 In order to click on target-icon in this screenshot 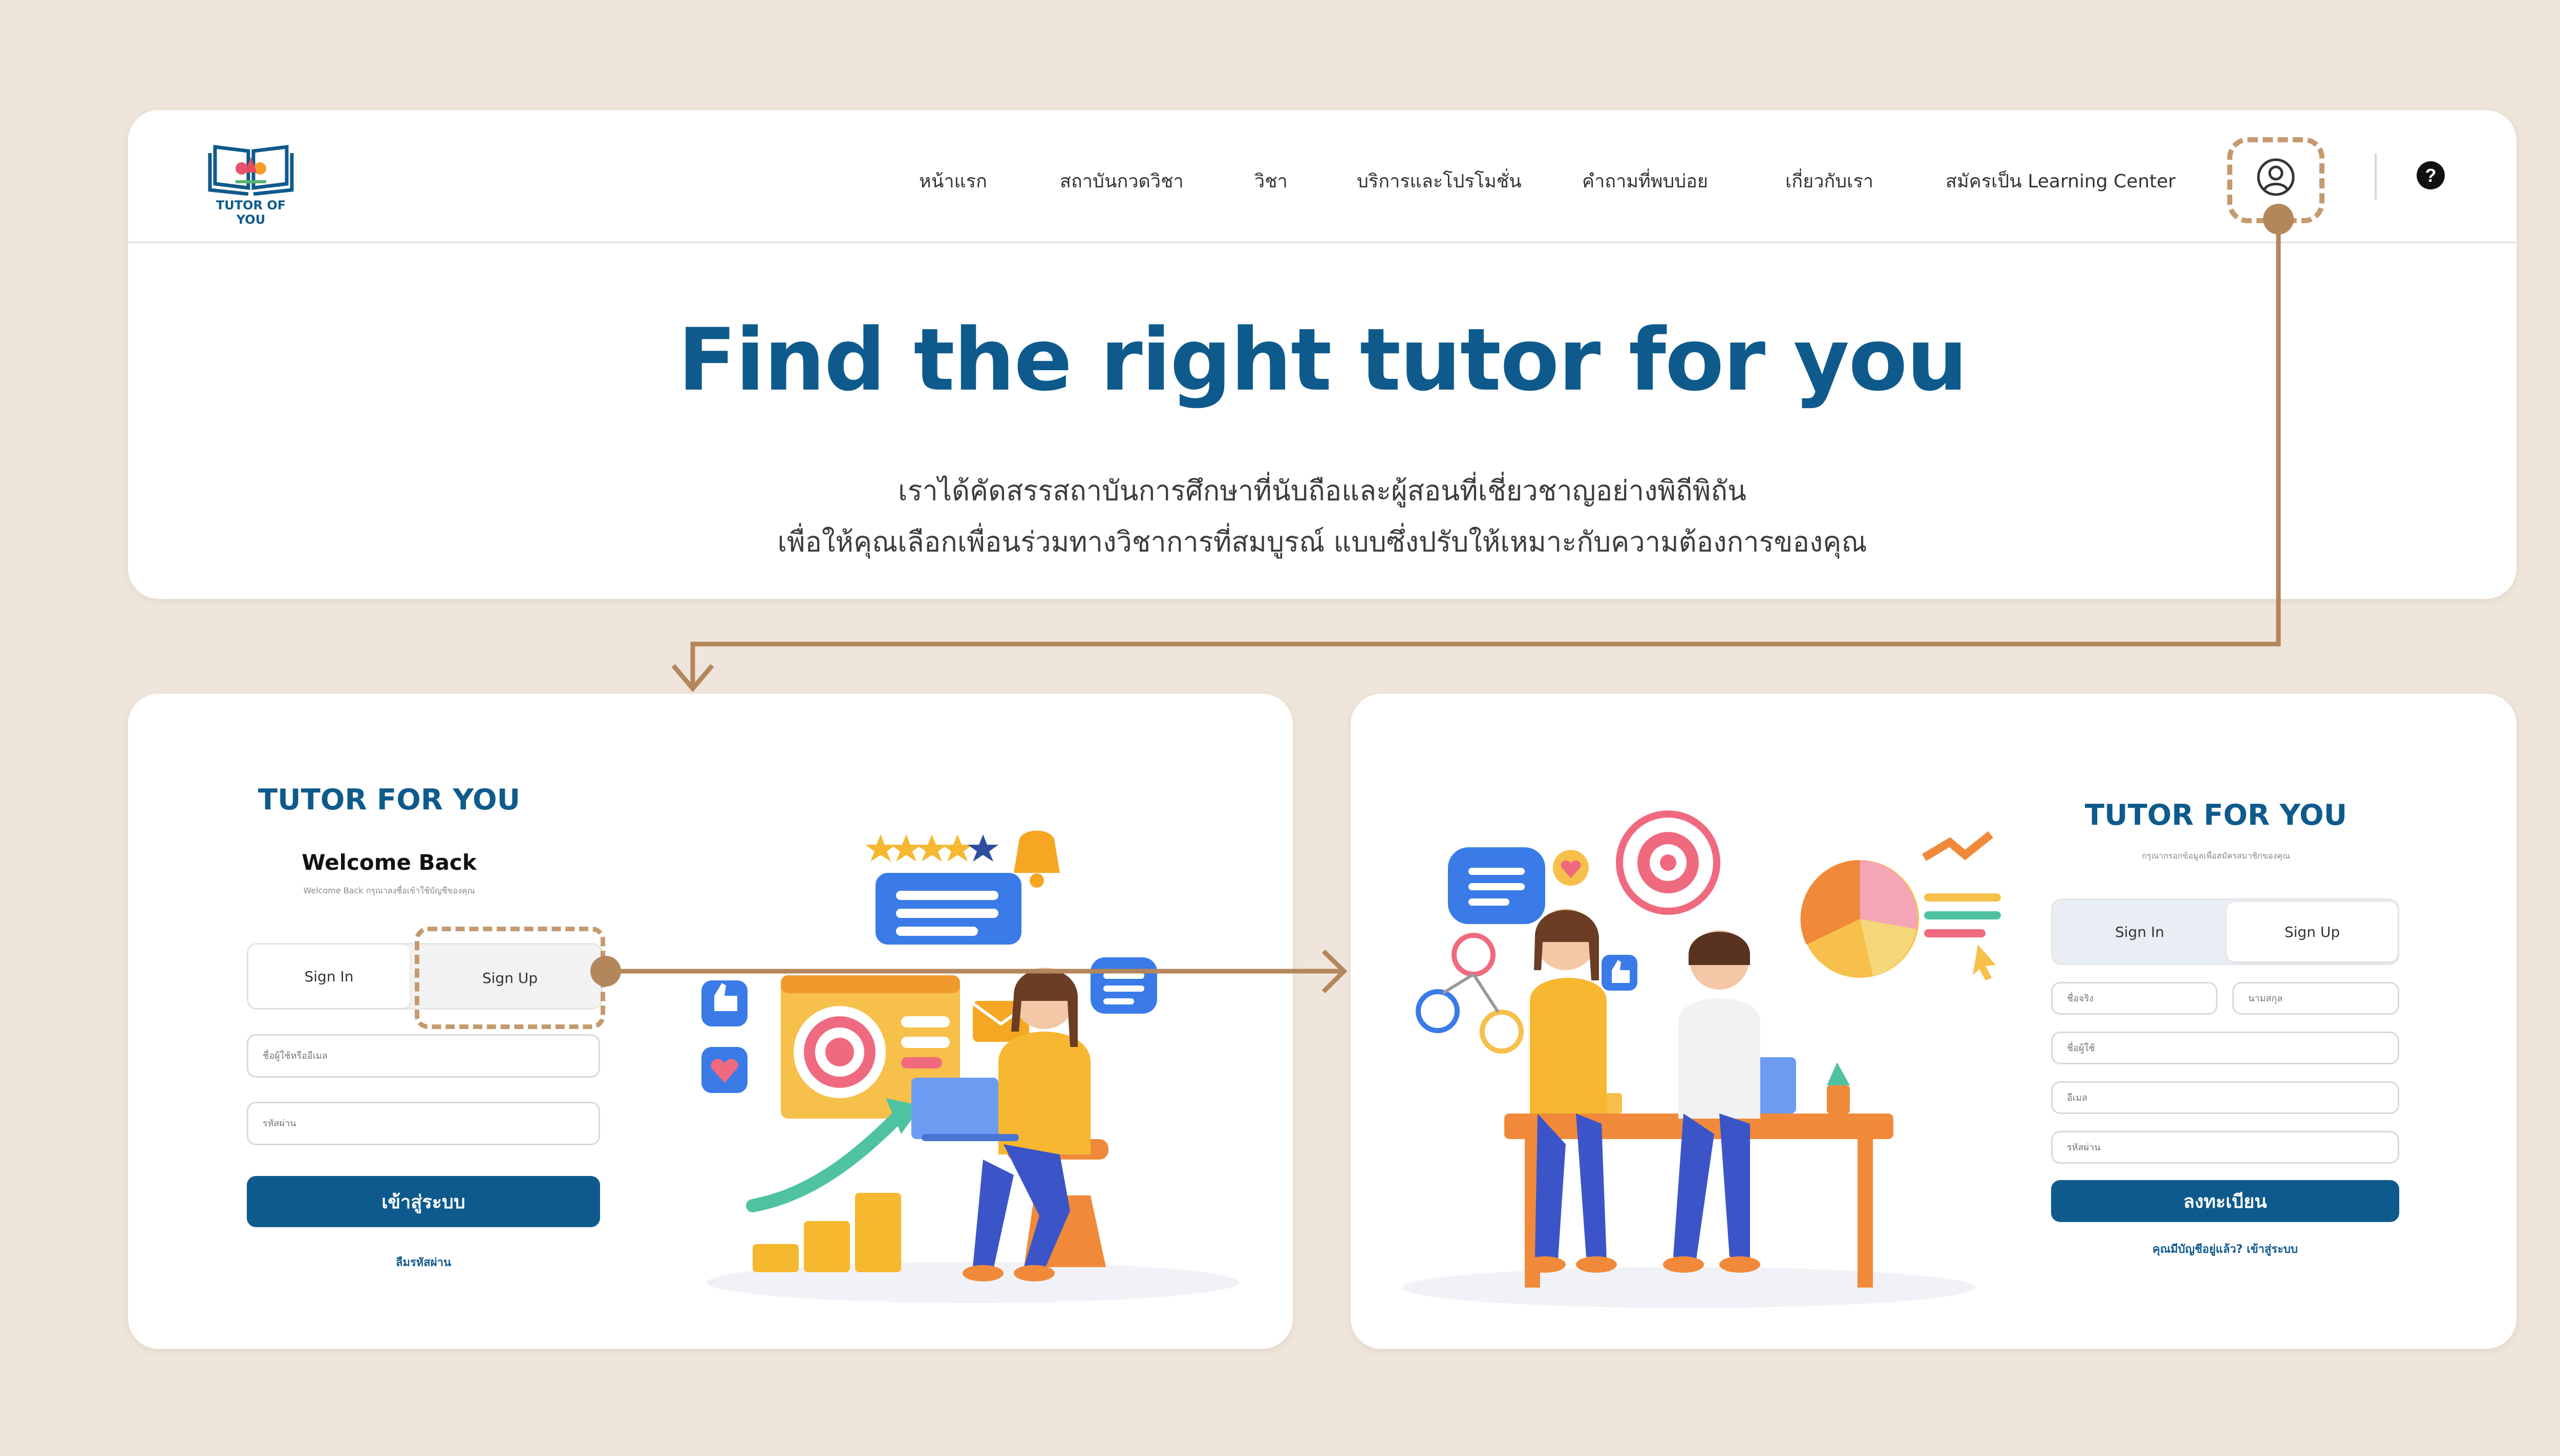, I will do `click(1668, 863)`.